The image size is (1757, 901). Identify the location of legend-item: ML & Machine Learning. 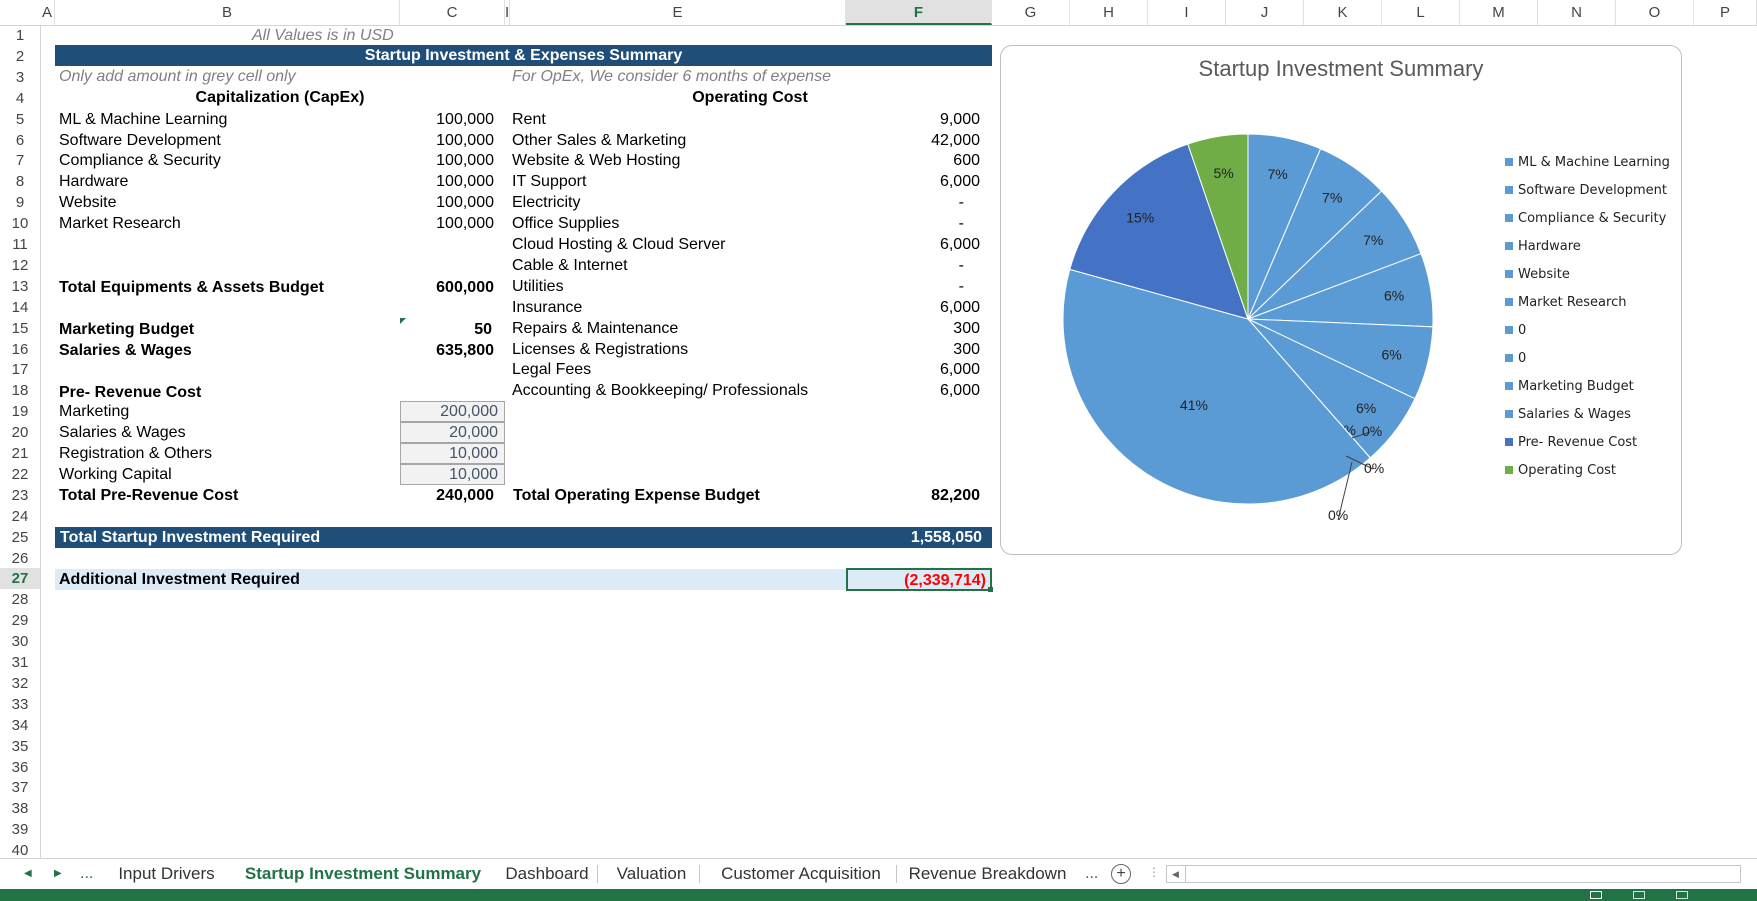
(1587, 163).